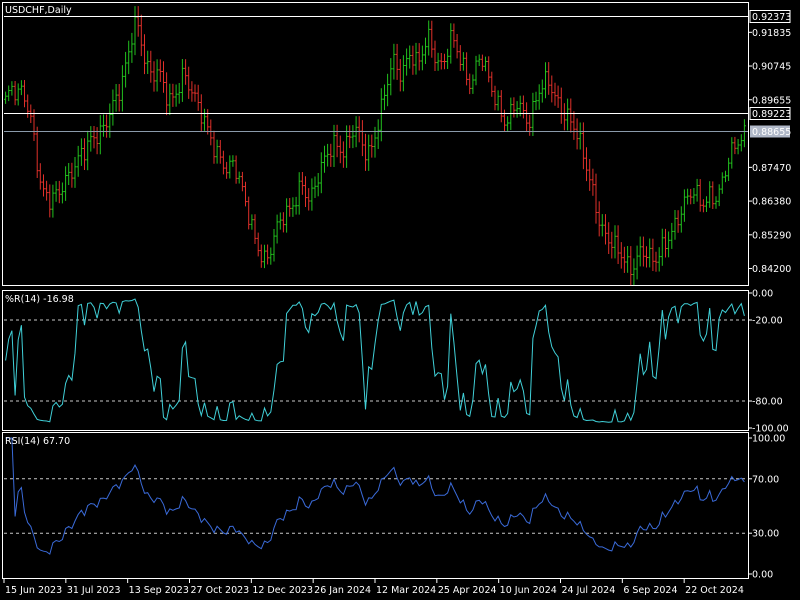 The image size is (800, 600). I want to click on time-axis-label: 12 Dec 2023, so click(282, 590).